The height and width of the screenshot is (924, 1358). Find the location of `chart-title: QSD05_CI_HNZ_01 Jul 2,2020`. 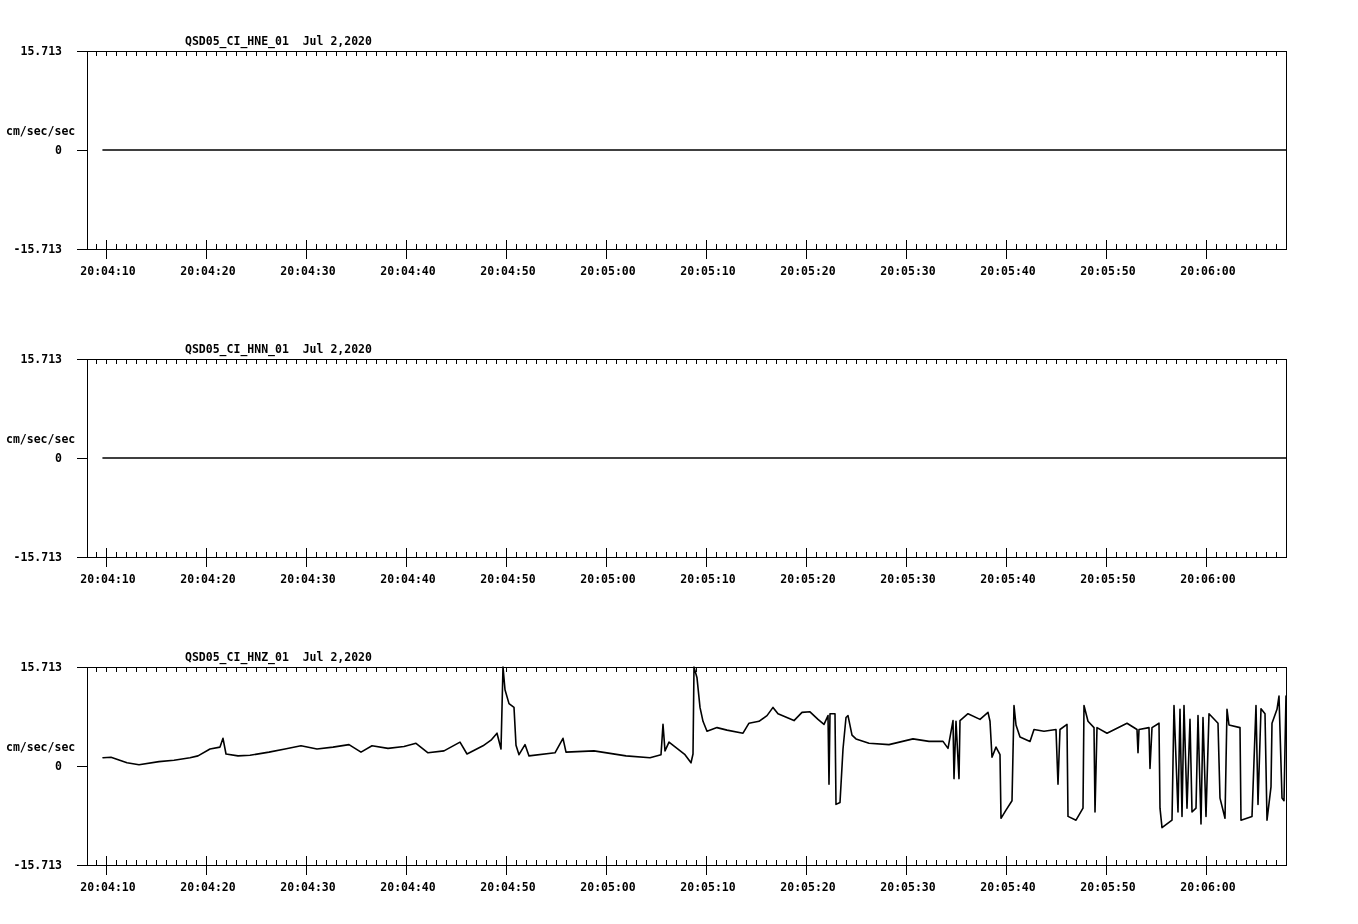

chart-title: QSD05_CI_HNZ_01 Jul 2,2020 is located at coordinates (278, 657).